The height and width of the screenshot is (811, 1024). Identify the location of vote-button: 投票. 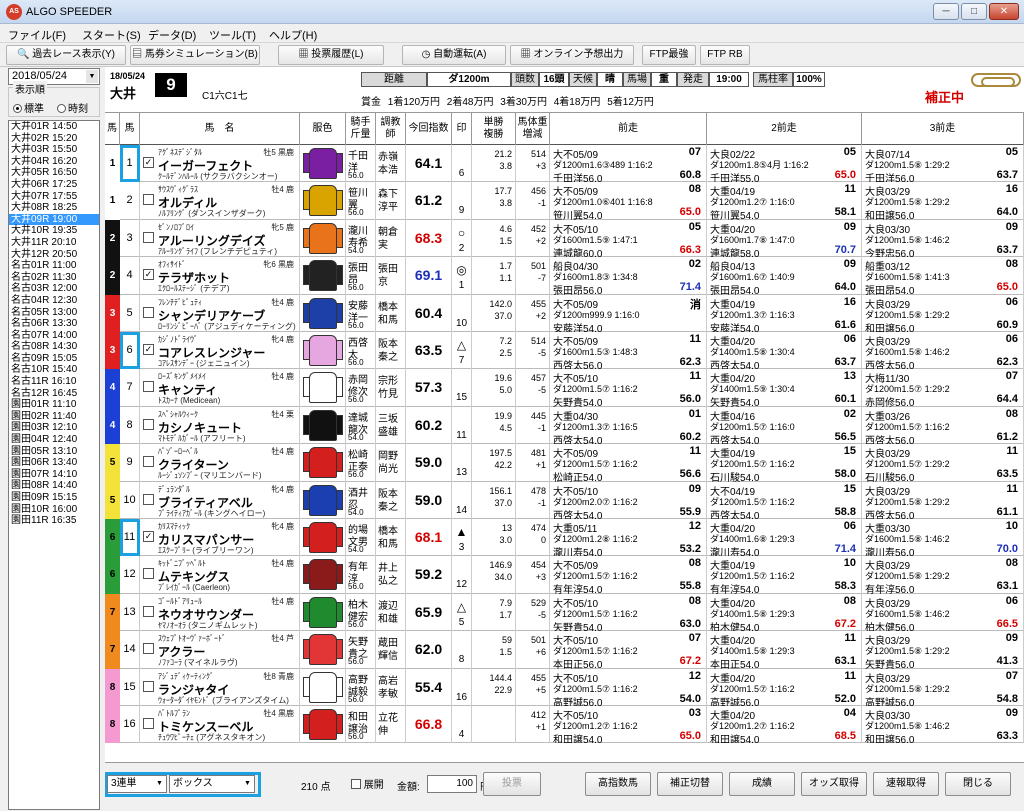
(512, 784).